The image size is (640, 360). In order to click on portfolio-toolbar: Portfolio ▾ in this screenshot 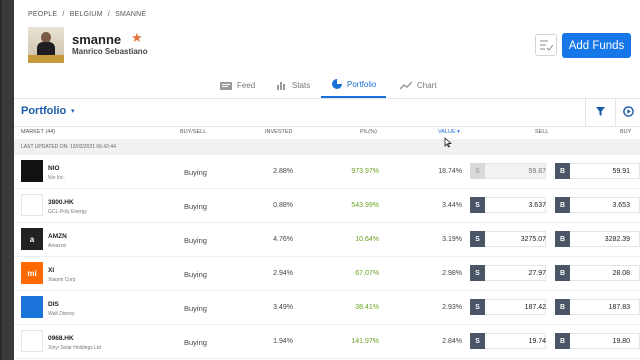, I will do `click(327, 112)`.